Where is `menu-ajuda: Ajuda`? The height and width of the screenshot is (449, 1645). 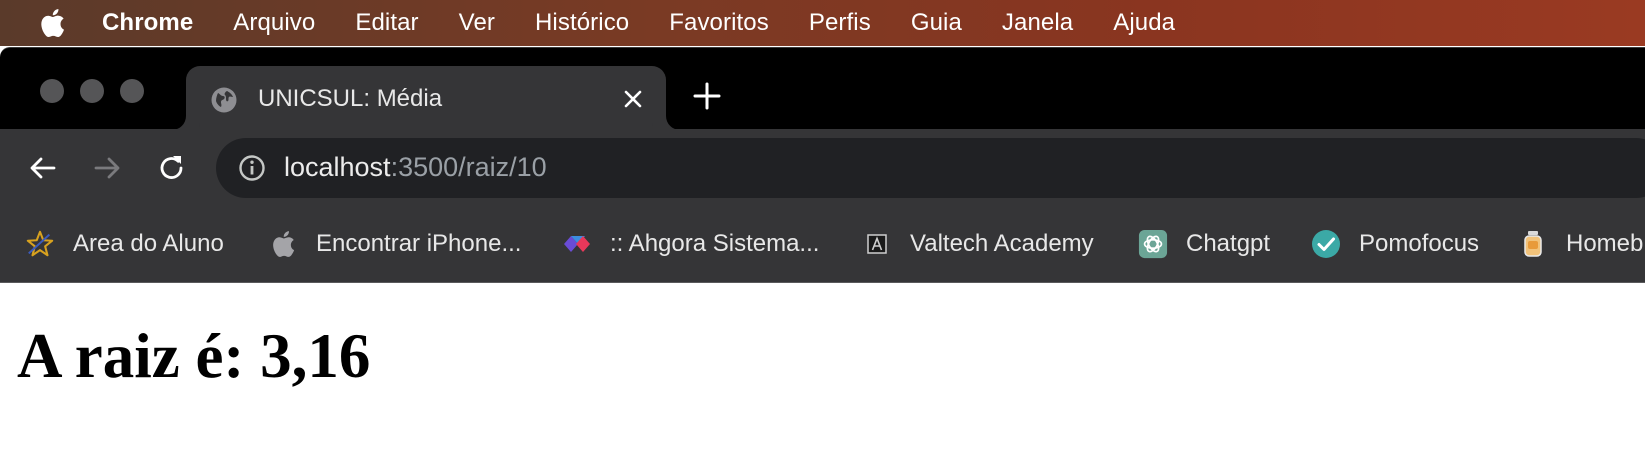
menu-ajuda: Ajuda is located at coordinates (1144, 23).